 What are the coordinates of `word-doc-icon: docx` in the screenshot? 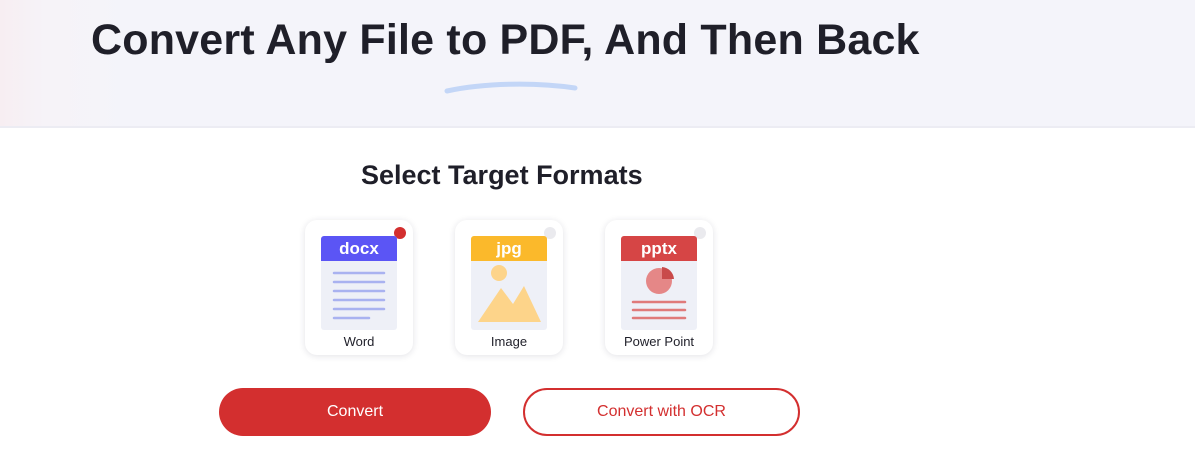 It's located at (359, 283).